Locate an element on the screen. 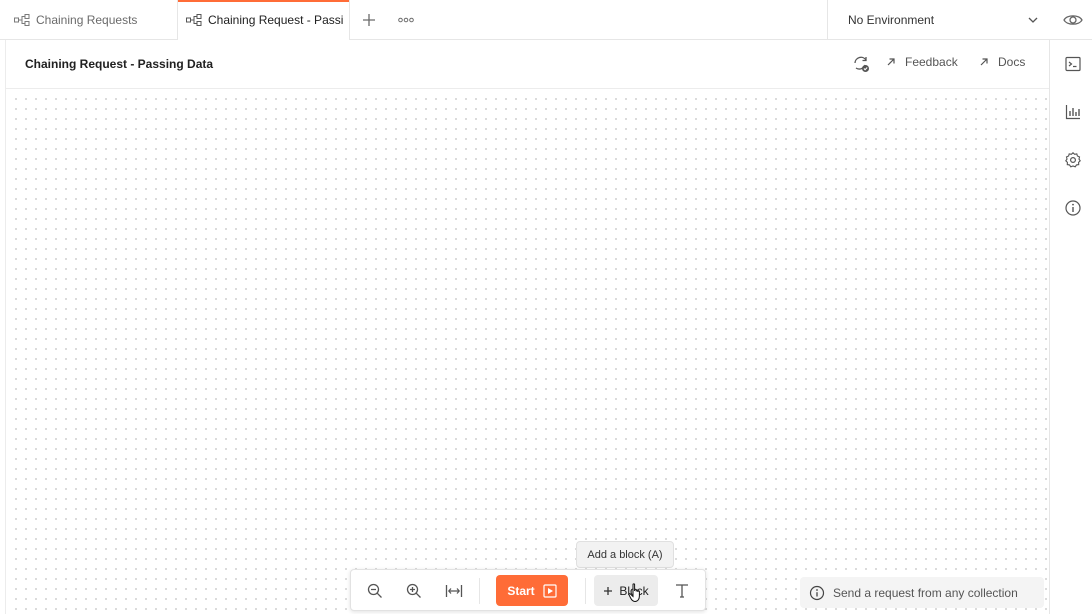  feedback-link: Feedback is located at coordinates (922, 62).